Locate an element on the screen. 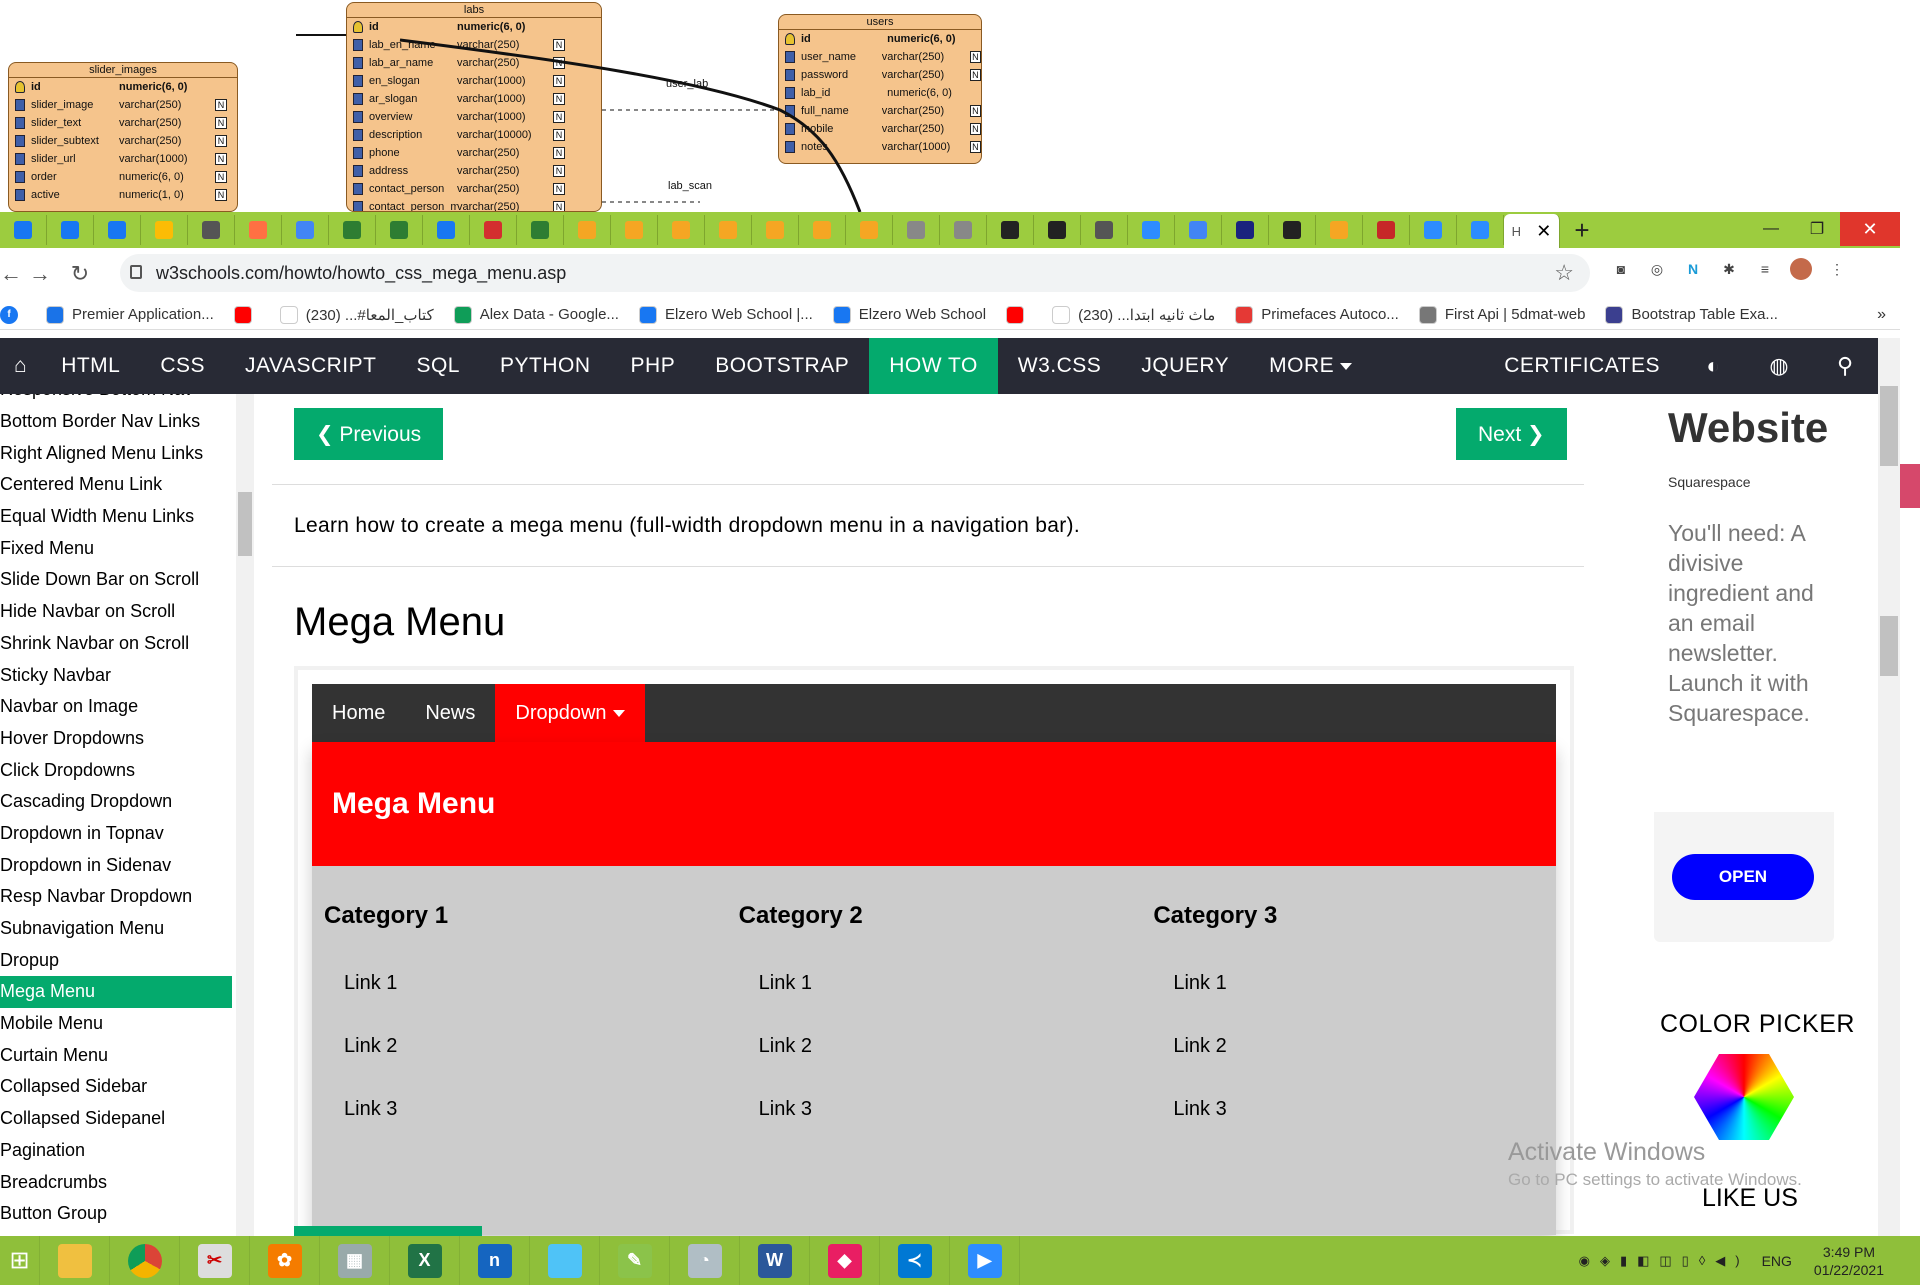 The image size is (1920, 1285). theme-toggle-icon: ◐ is located at coordinates (1713, 366).